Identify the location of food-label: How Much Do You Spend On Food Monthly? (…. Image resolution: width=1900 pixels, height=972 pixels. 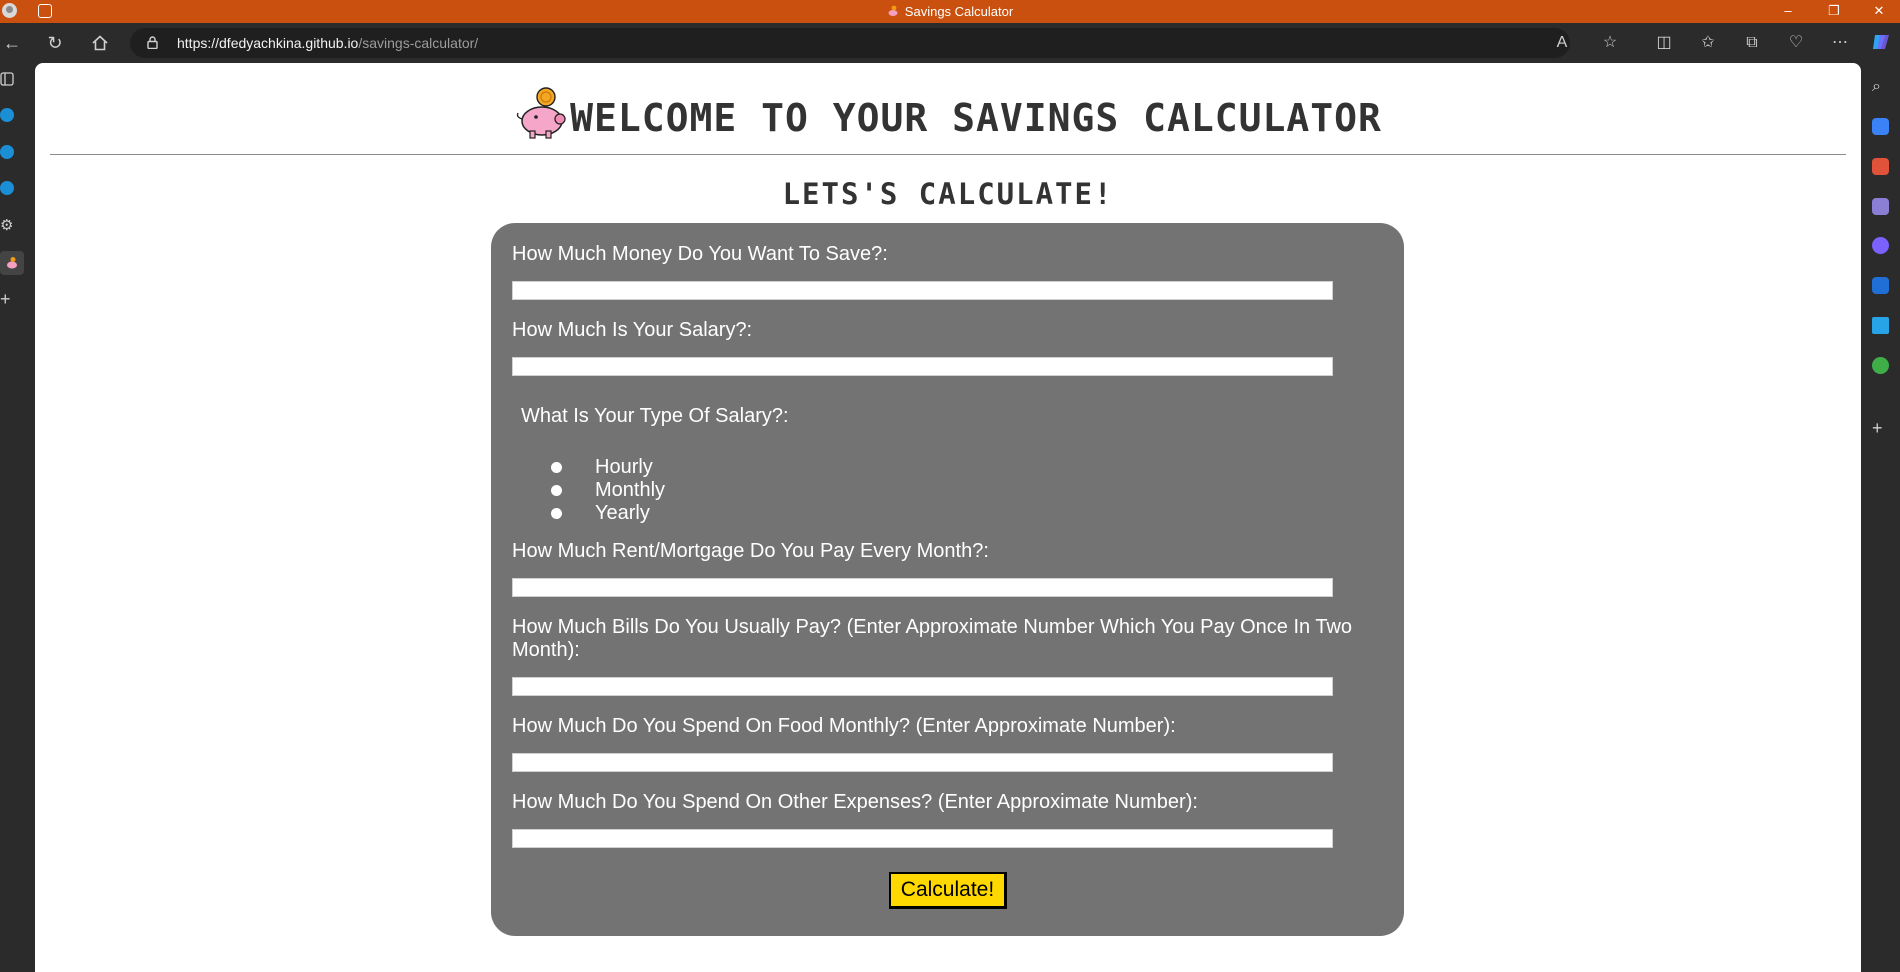
(844, 726).